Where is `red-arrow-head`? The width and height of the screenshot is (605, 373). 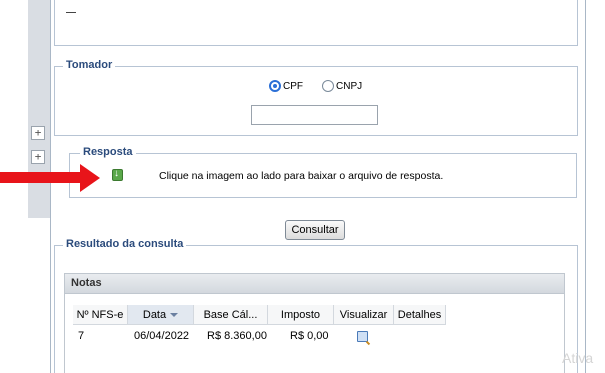
red-arrow-head is located at coordinates (90, 178).